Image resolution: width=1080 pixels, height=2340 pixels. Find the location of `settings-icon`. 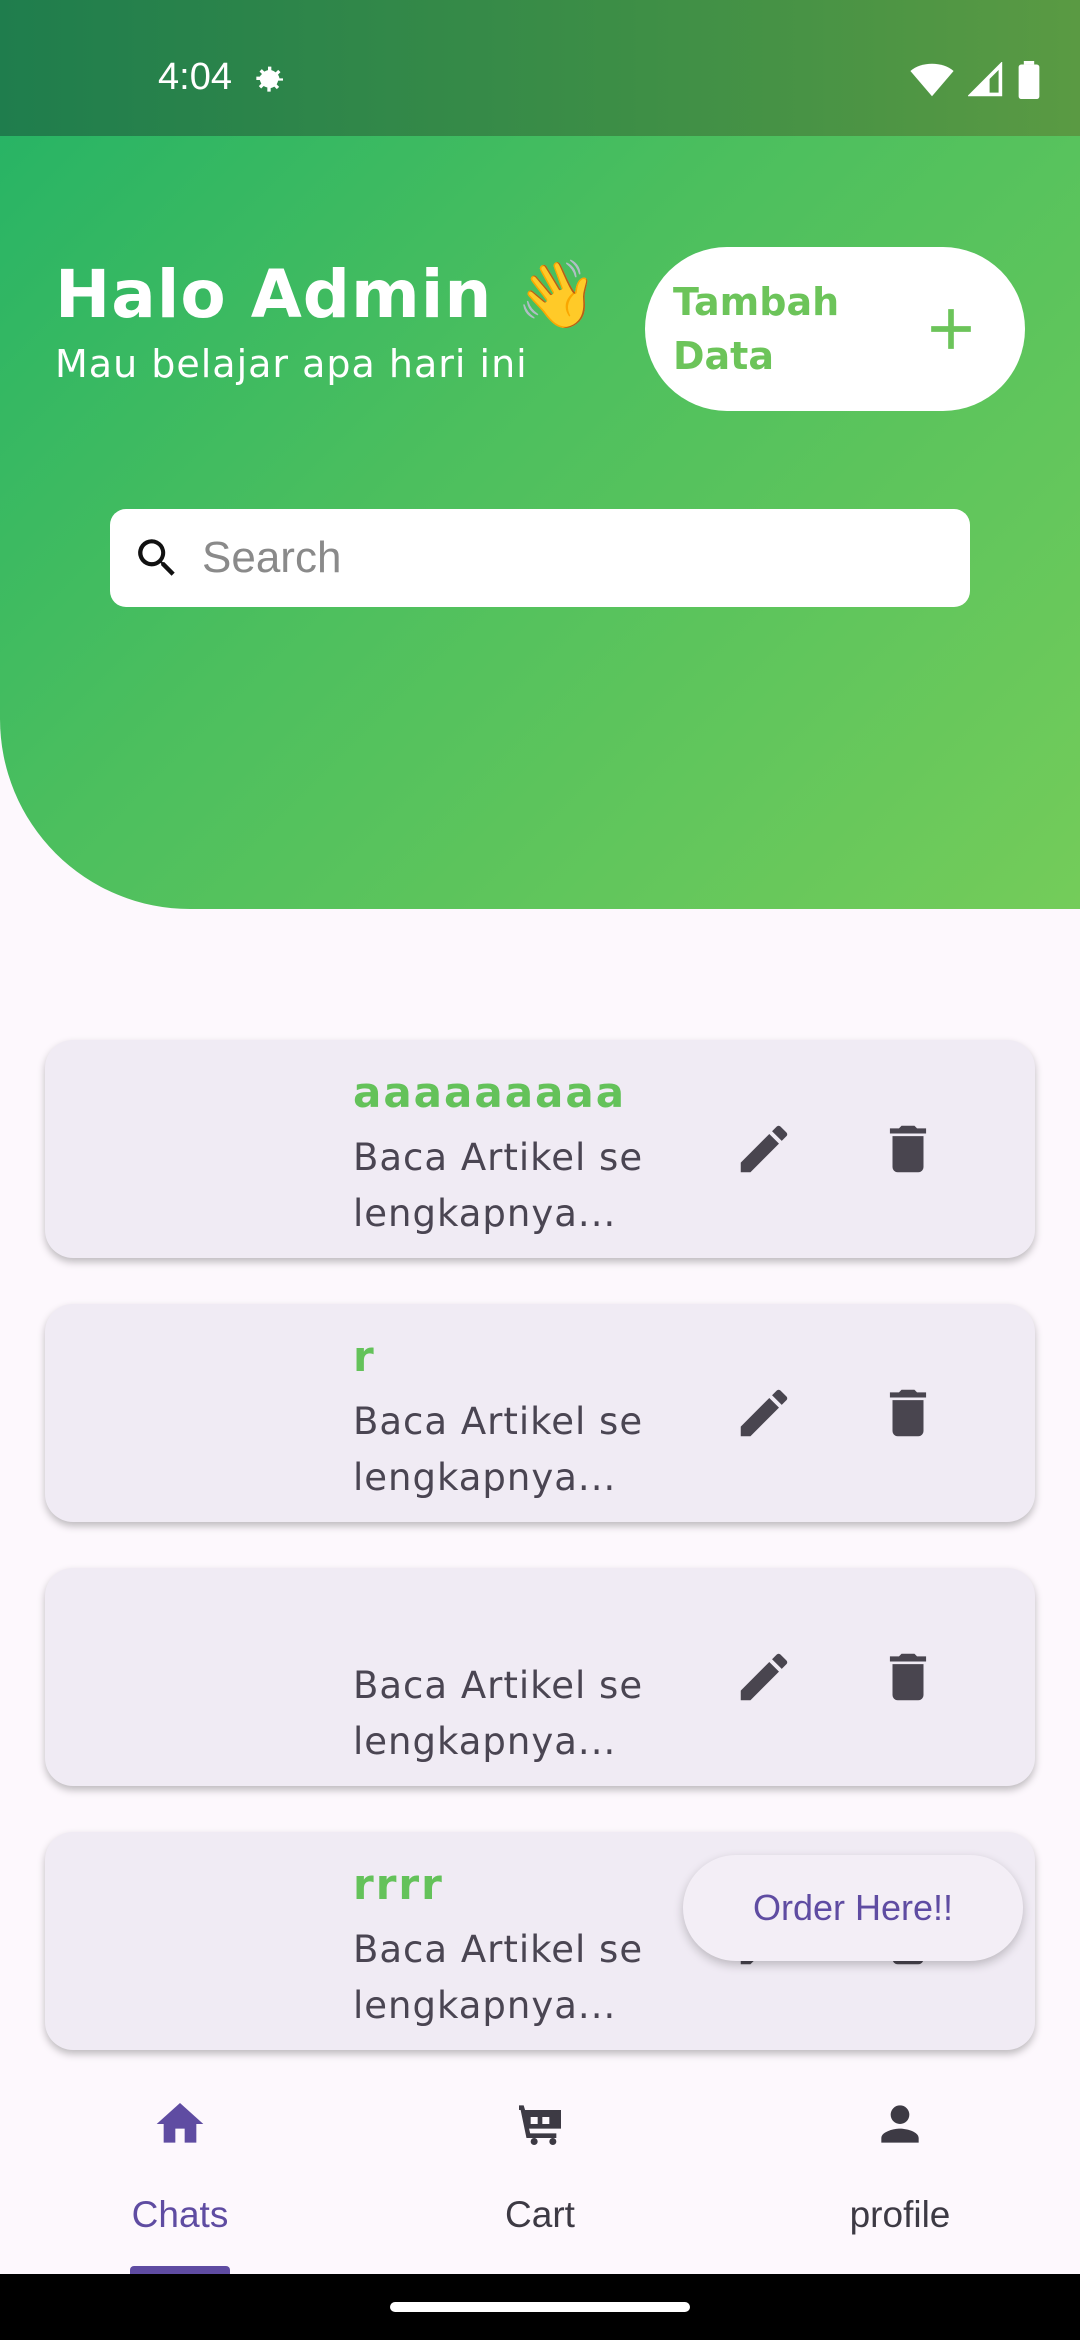

settings-icon is located at coordinates (269, 79).